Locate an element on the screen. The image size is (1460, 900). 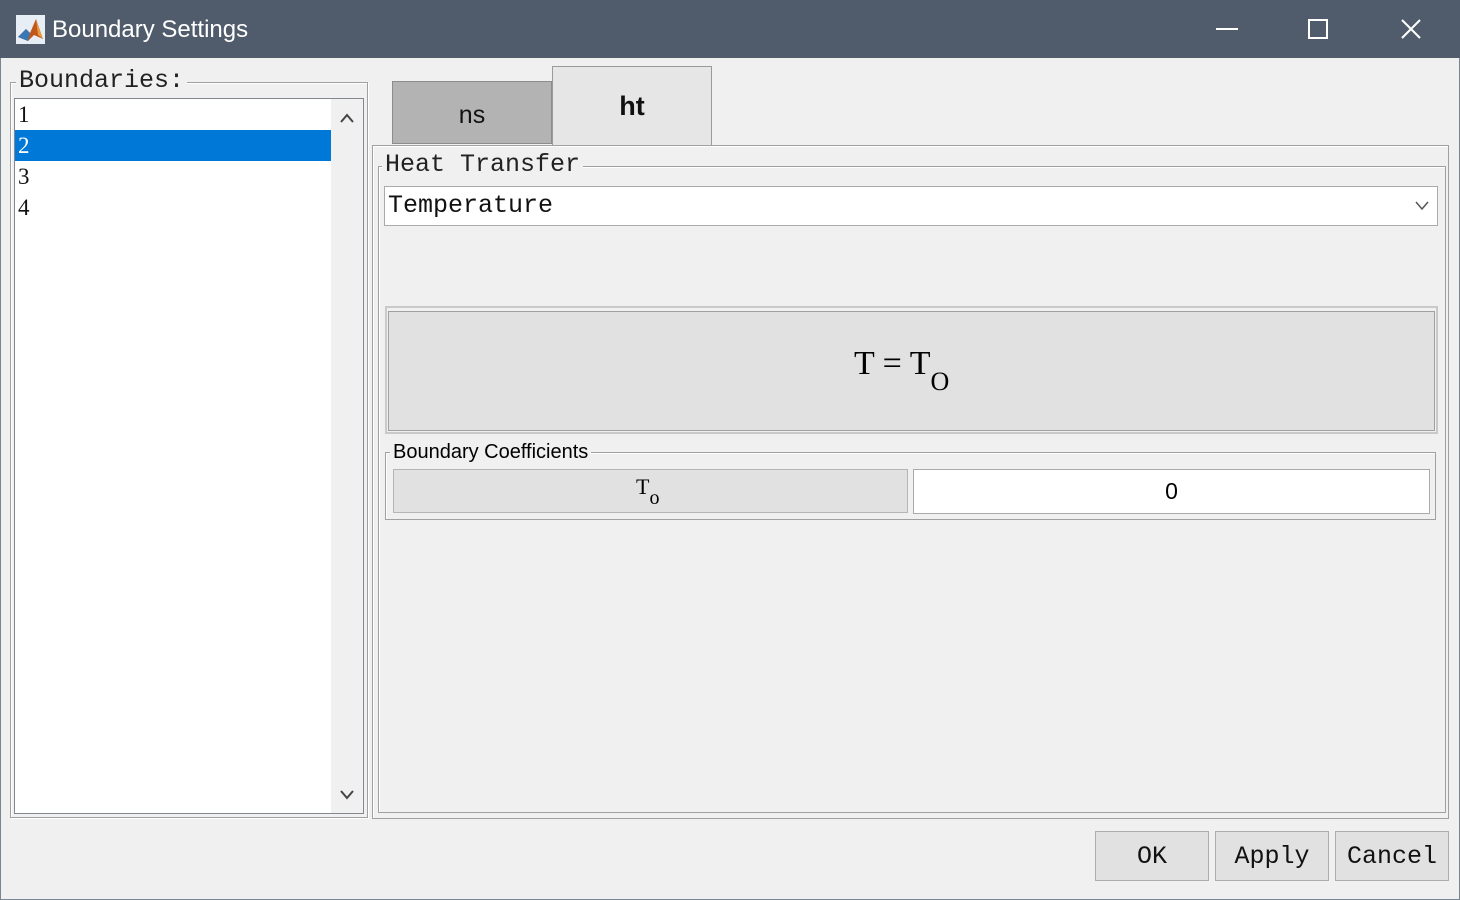
cancel-button: Cancel is located at coordinates (1392, 856).